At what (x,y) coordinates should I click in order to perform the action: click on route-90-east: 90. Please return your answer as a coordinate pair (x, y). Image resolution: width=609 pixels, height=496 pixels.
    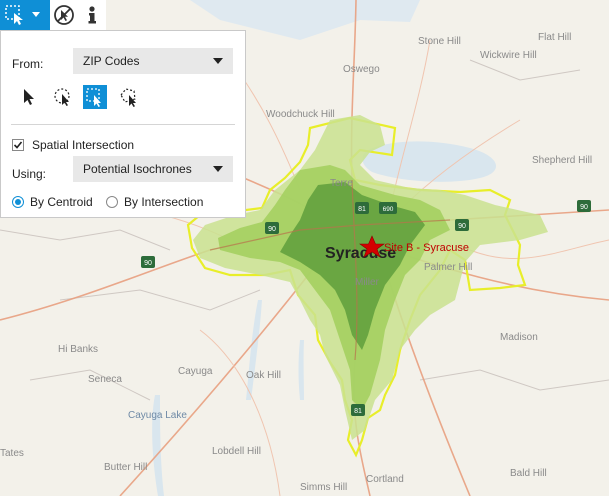
    Looking at the image, I should click on (462, 226).